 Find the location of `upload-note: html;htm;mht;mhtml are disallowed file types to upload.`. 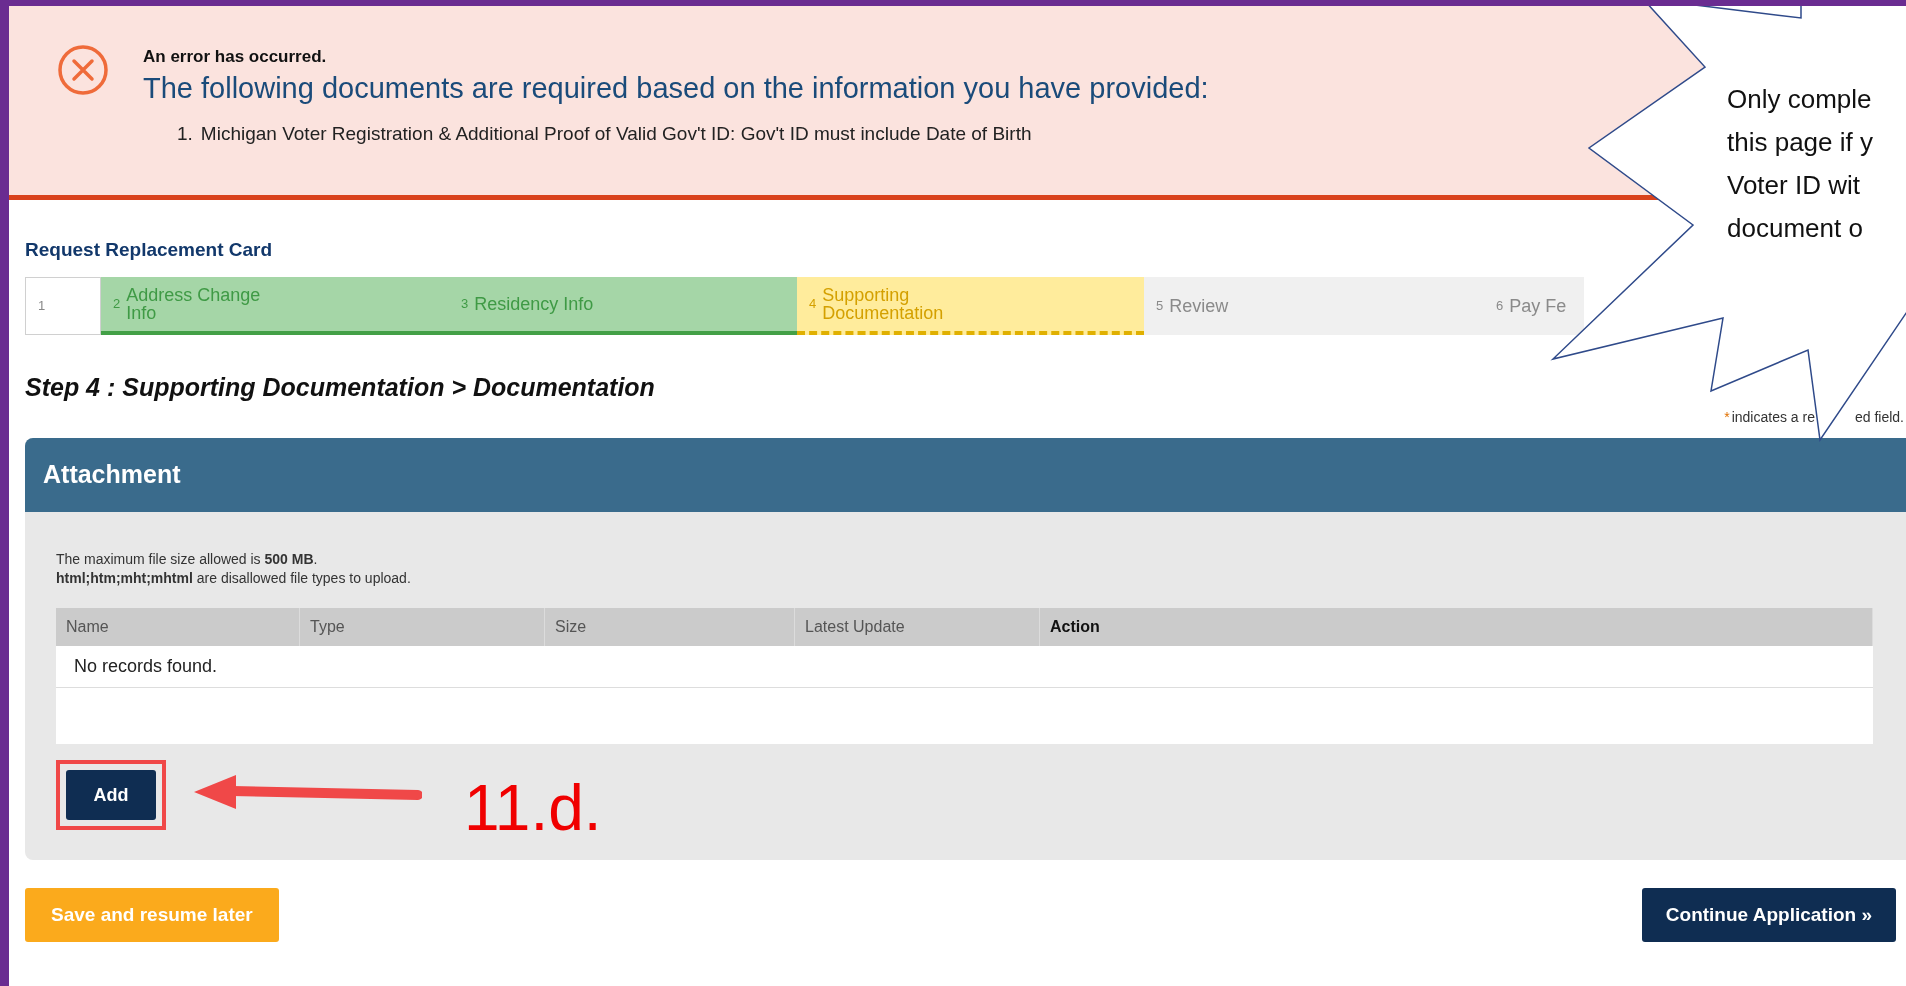

upload-note: html;htm;mht;mhtml are disallowed file types to upload. is located at coordinates (234, 578).